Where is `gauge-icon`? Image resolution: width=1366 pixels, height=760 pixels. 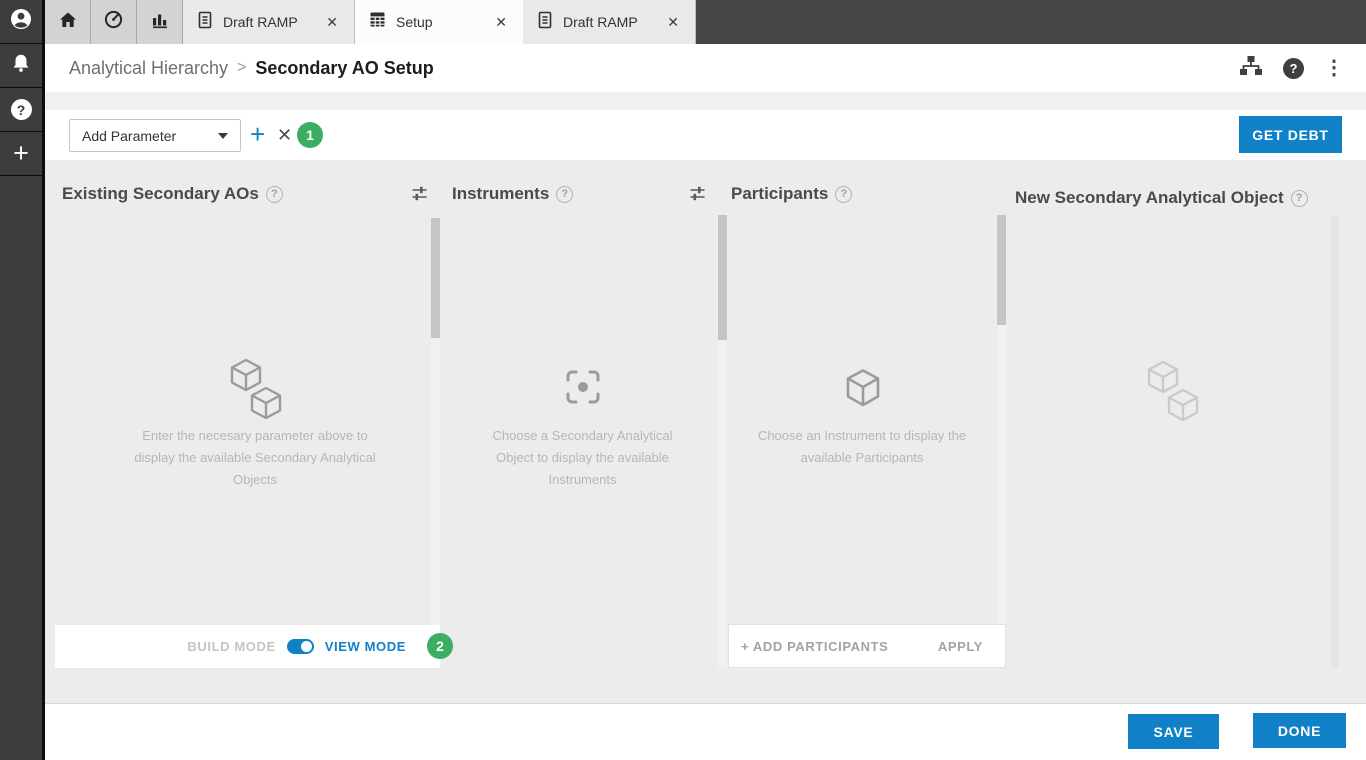
gauge-icon is located at coordinates (113, 22).